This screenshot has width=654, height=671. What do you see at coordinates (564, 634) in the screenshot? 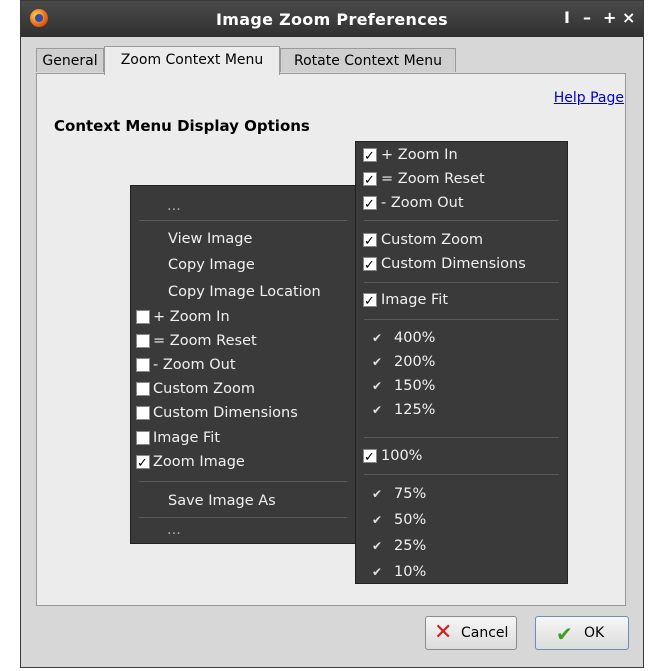
I see `ok-check-icon: ✔` at bounding box center [564, 634].